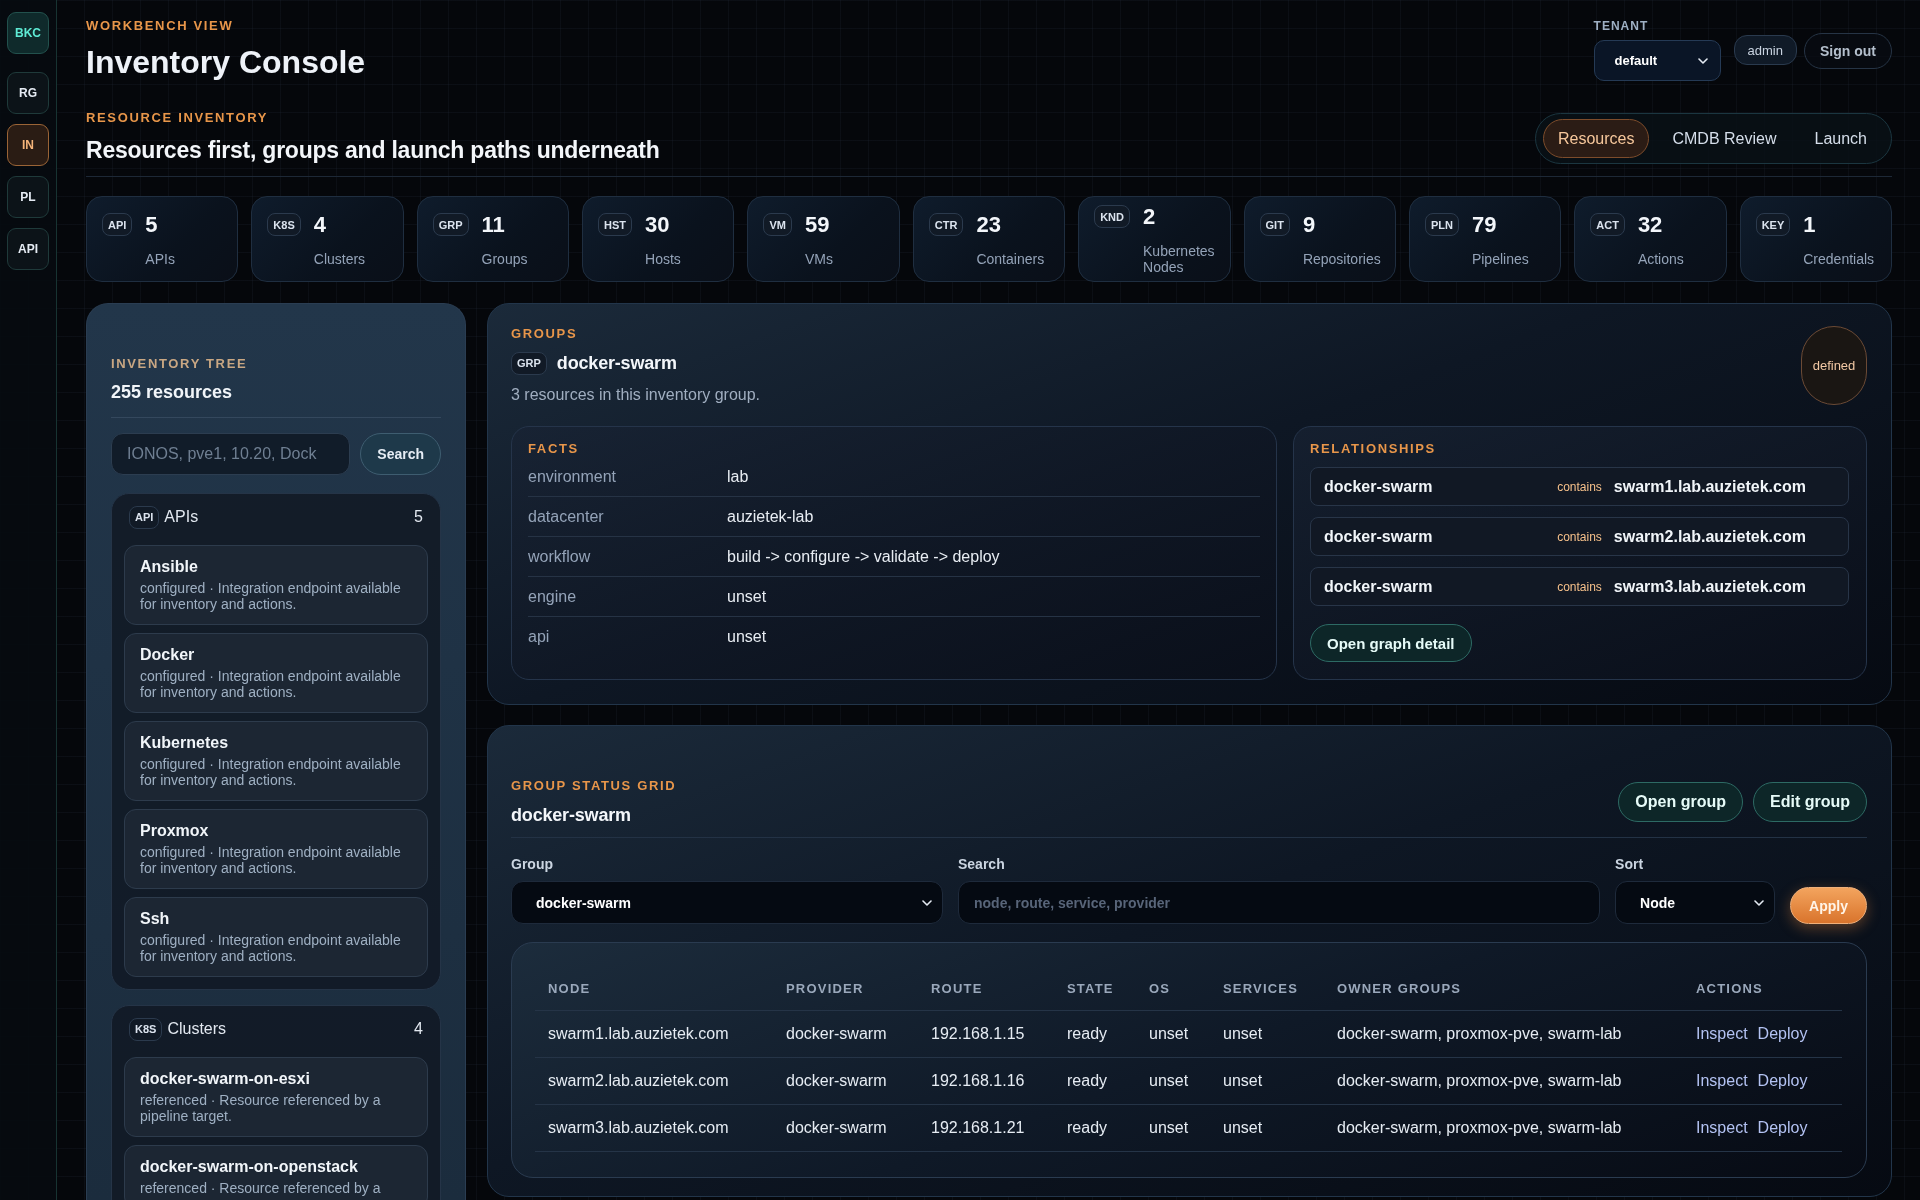  I want to click on tree-item: Proxmox configured · Integration endpoint available for inventory and actions., so click(276, 849).